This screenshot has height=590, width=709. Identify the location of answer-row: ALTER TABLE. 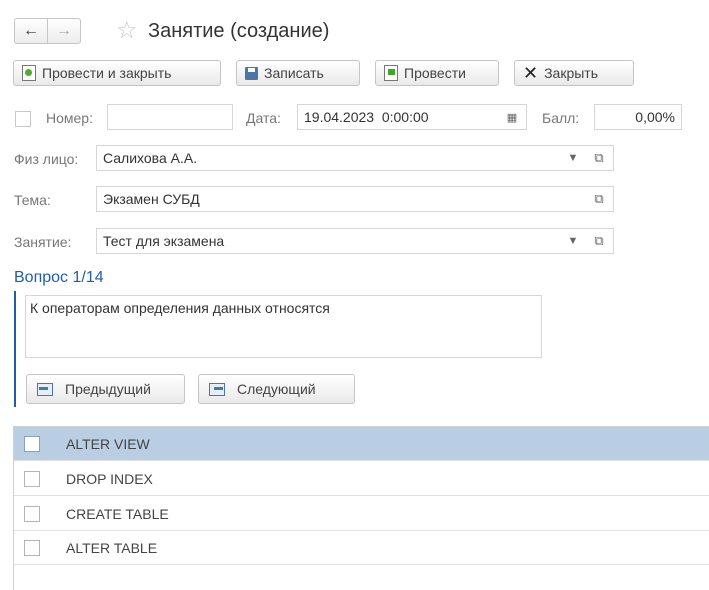
(361, 548).